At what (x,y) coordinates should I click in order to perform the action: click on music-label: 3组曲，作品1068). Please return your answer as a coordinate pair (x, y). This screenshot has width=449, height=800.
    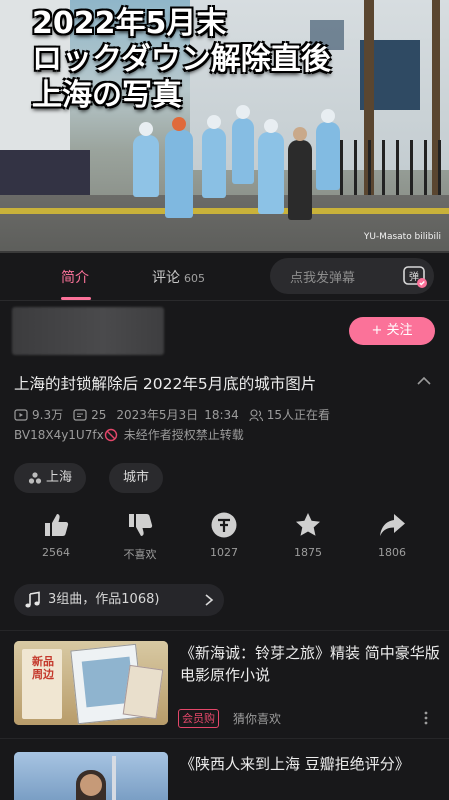
    Looking at the image, I should click on (104, 599).